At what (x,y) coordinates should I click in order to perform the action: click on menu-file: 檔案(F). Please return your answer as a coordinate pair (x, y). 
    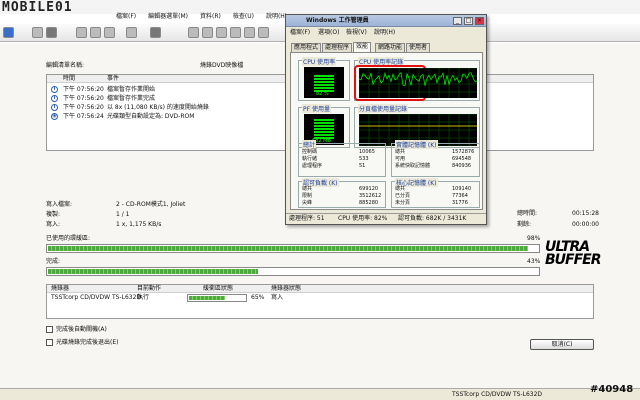
    Looking at the image, I should click on (126, 16).